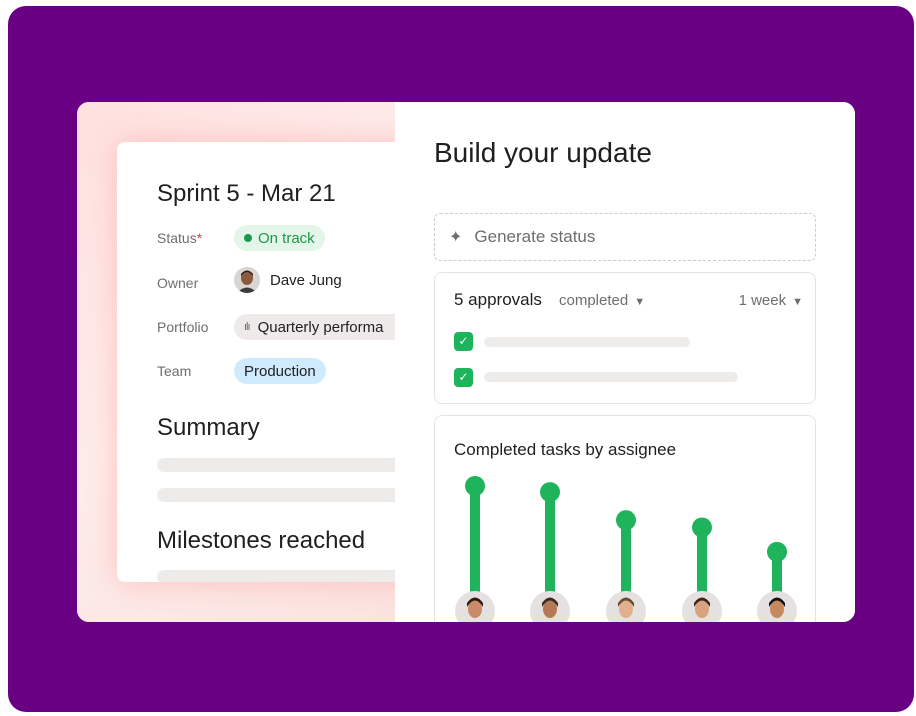 This screenshot has width=916, height=716. What do you see at coordinates (543, 152) in the screenshot?
I see `update-title: Build your update` at bounding box center [543, 152].